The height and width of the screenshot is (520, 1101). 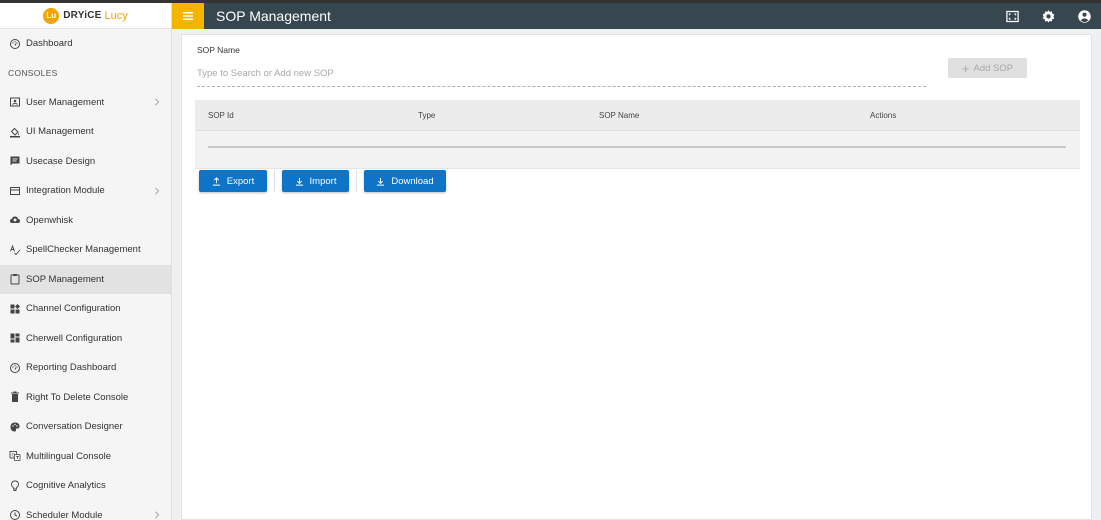 I want to click on sidebar-item-label: UI Management, so click(x=60, y=132).